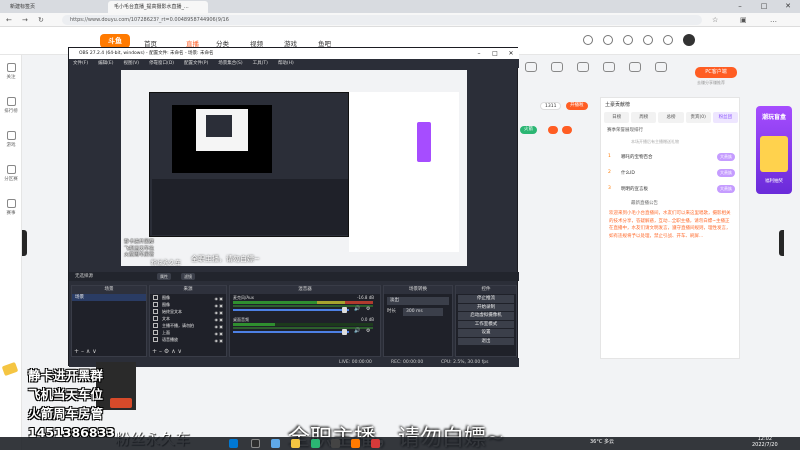 The image size is (800, 450). Describe the element at coordinates (233, 443) in the screenshot. I see `windows-start-icon` at that location.